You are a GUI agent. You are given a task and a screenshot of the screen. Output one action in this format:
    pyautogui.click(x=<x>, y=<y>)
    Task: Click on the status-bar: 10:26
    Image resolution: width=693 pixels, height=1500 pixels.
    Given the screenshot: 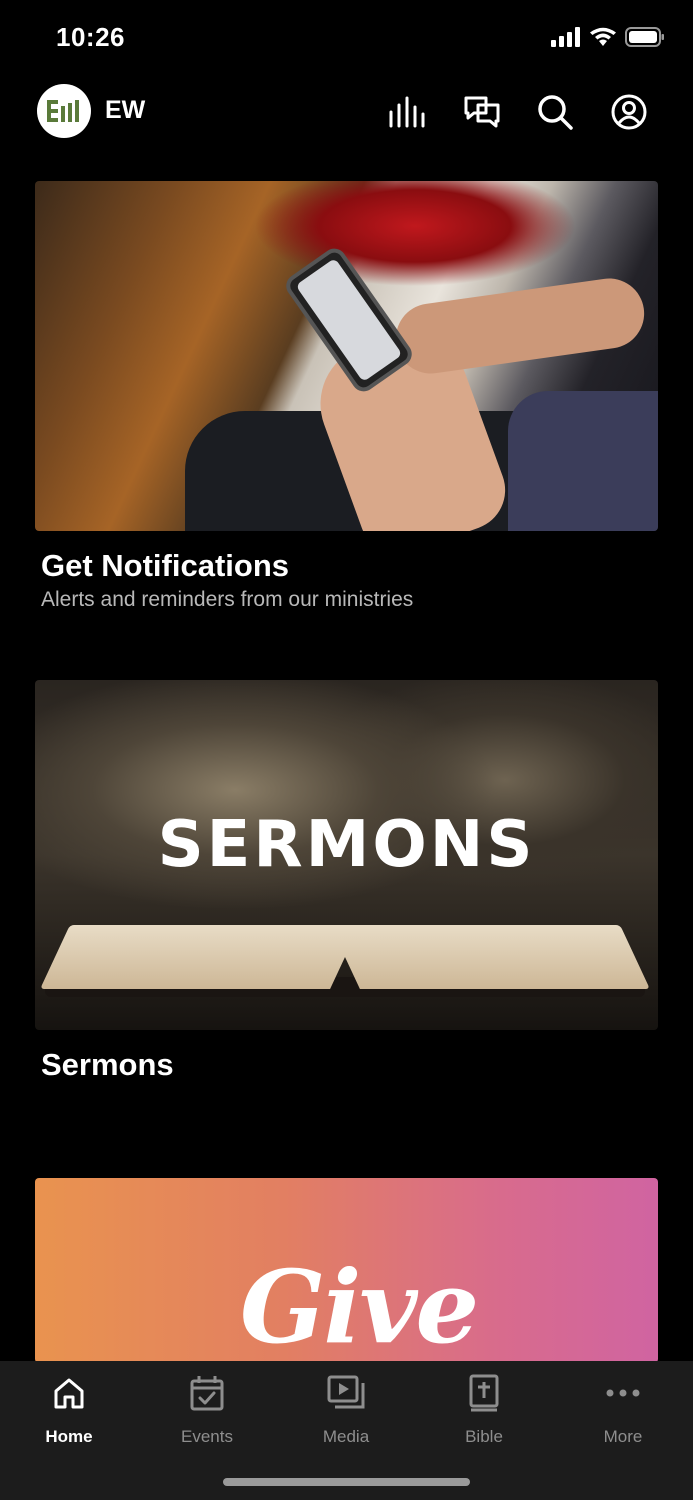 What is the action you would take?
    pyautogui.click(x=346, y=39)
    